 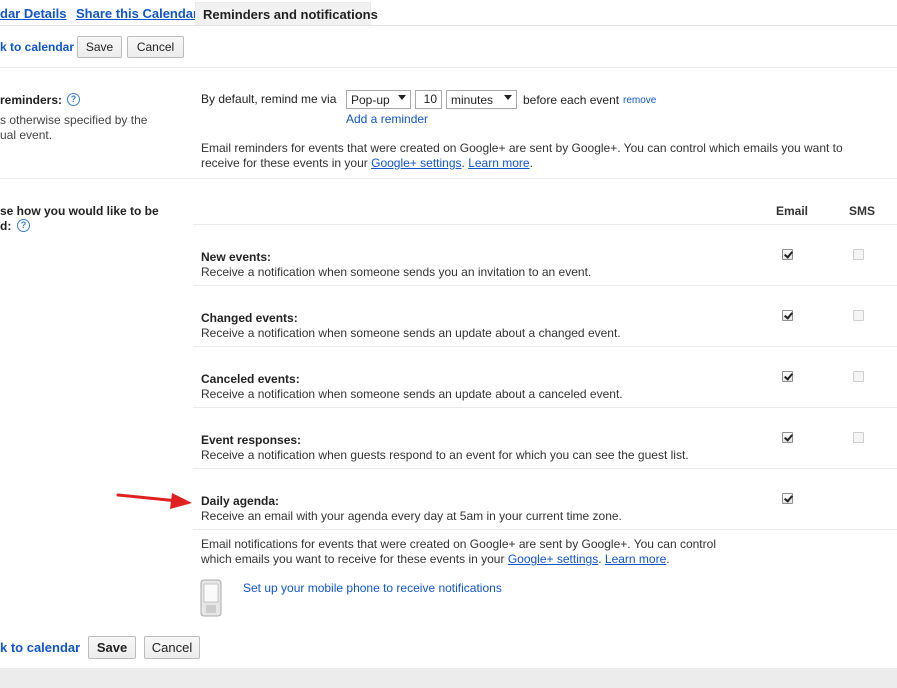 What do you see at coordinates (787, 254) in the screenshot?
I see `email-checkbox-new-events` at bounding box center [787, 254].